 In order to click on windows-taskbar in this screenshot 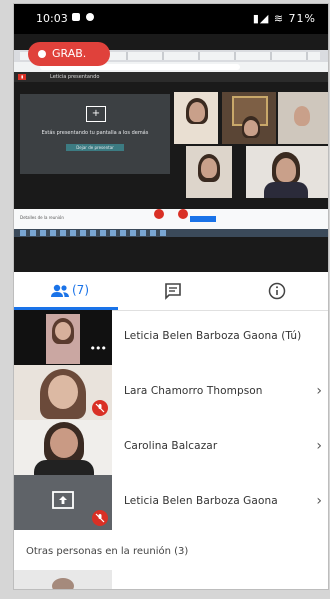, I will do `click(171, 233)`.